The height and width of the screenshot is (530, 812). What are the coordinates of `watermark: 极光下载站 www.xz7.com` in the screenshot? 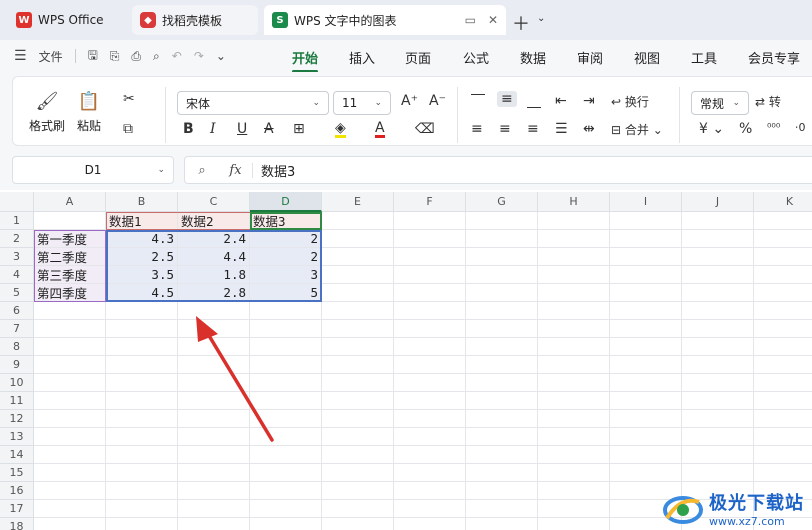 It's located at (731, 508).